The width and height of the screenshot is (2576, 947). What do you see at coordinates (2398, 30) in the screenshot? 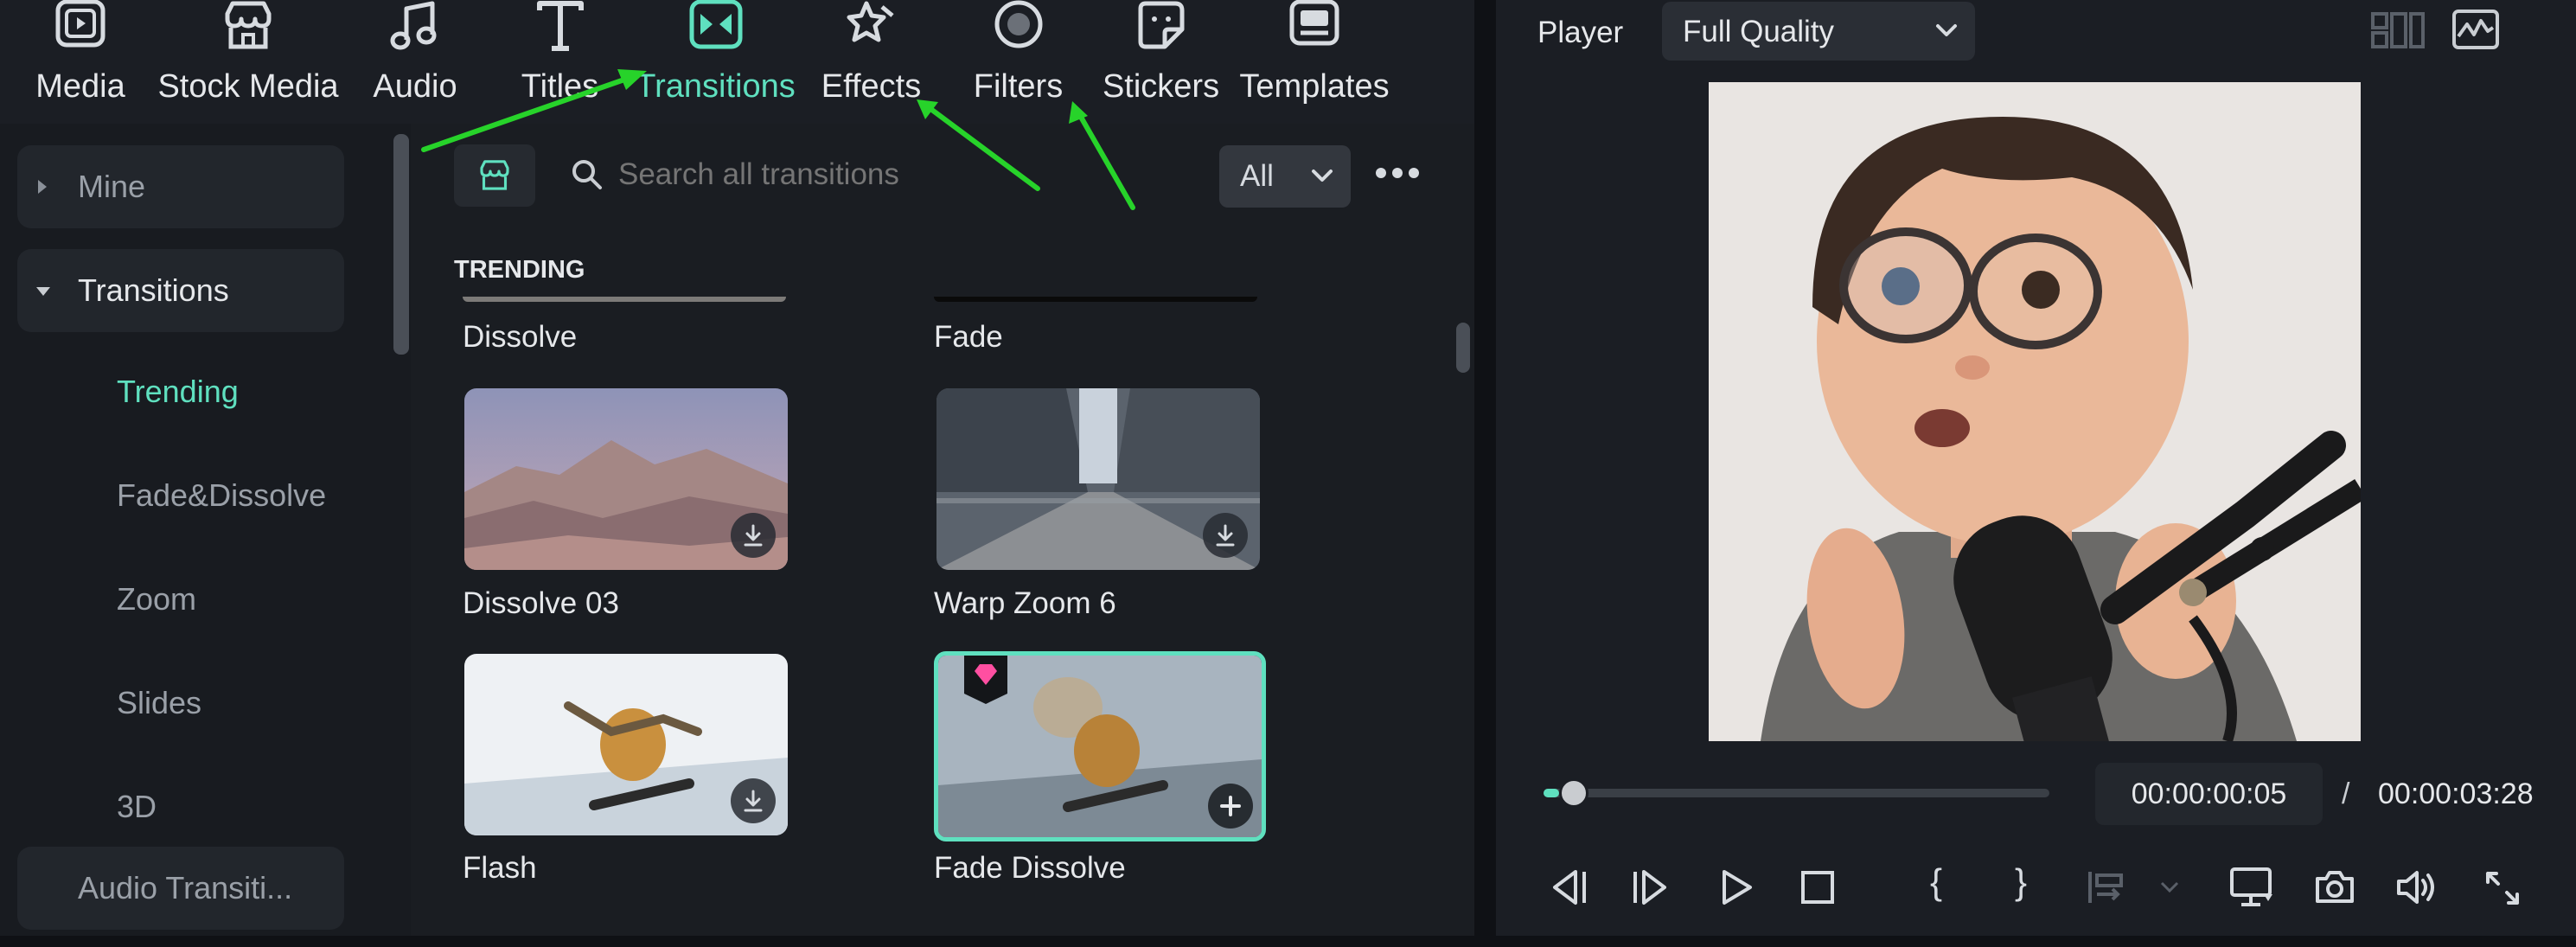
I see `layout-grid-icon` at bounding box center [2398, 30].